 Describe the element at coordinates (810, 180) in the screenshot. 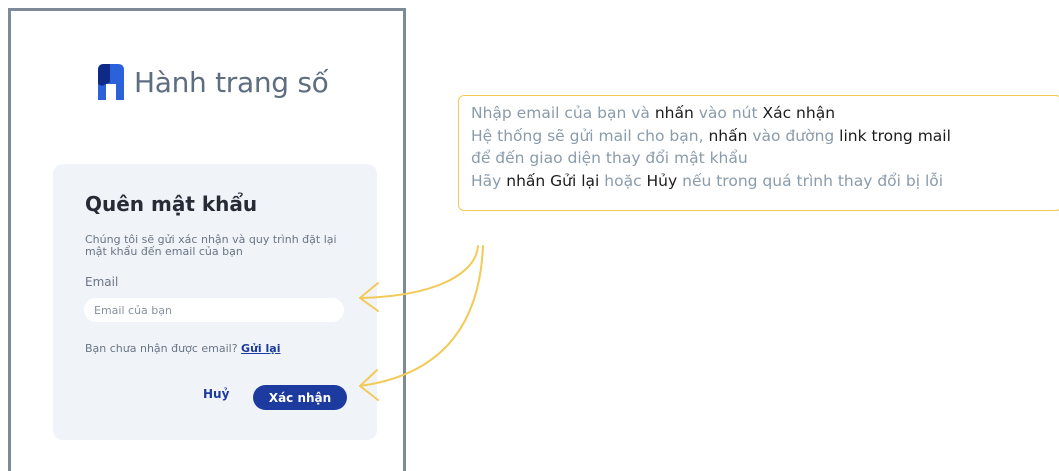

I see `callout-text: nếu trong quá trình thay đổi bị lỗi` at that location.